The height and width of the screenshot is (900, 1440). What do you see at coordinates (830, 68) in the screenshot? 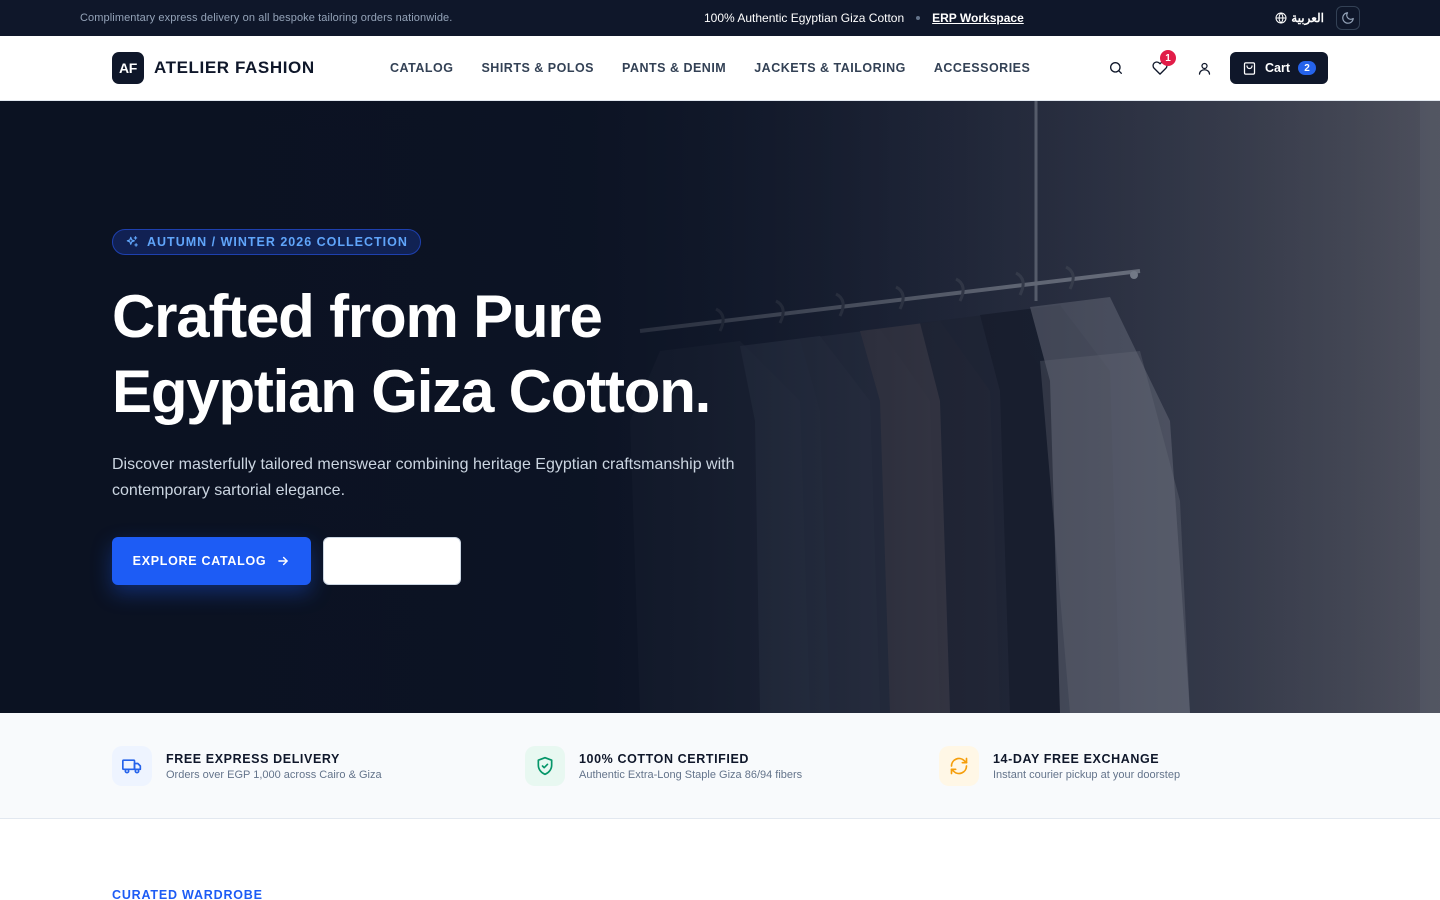
I see `nav-jackets-tailoring: JACKETS & TAILORING` at bounding box center [830, 68].